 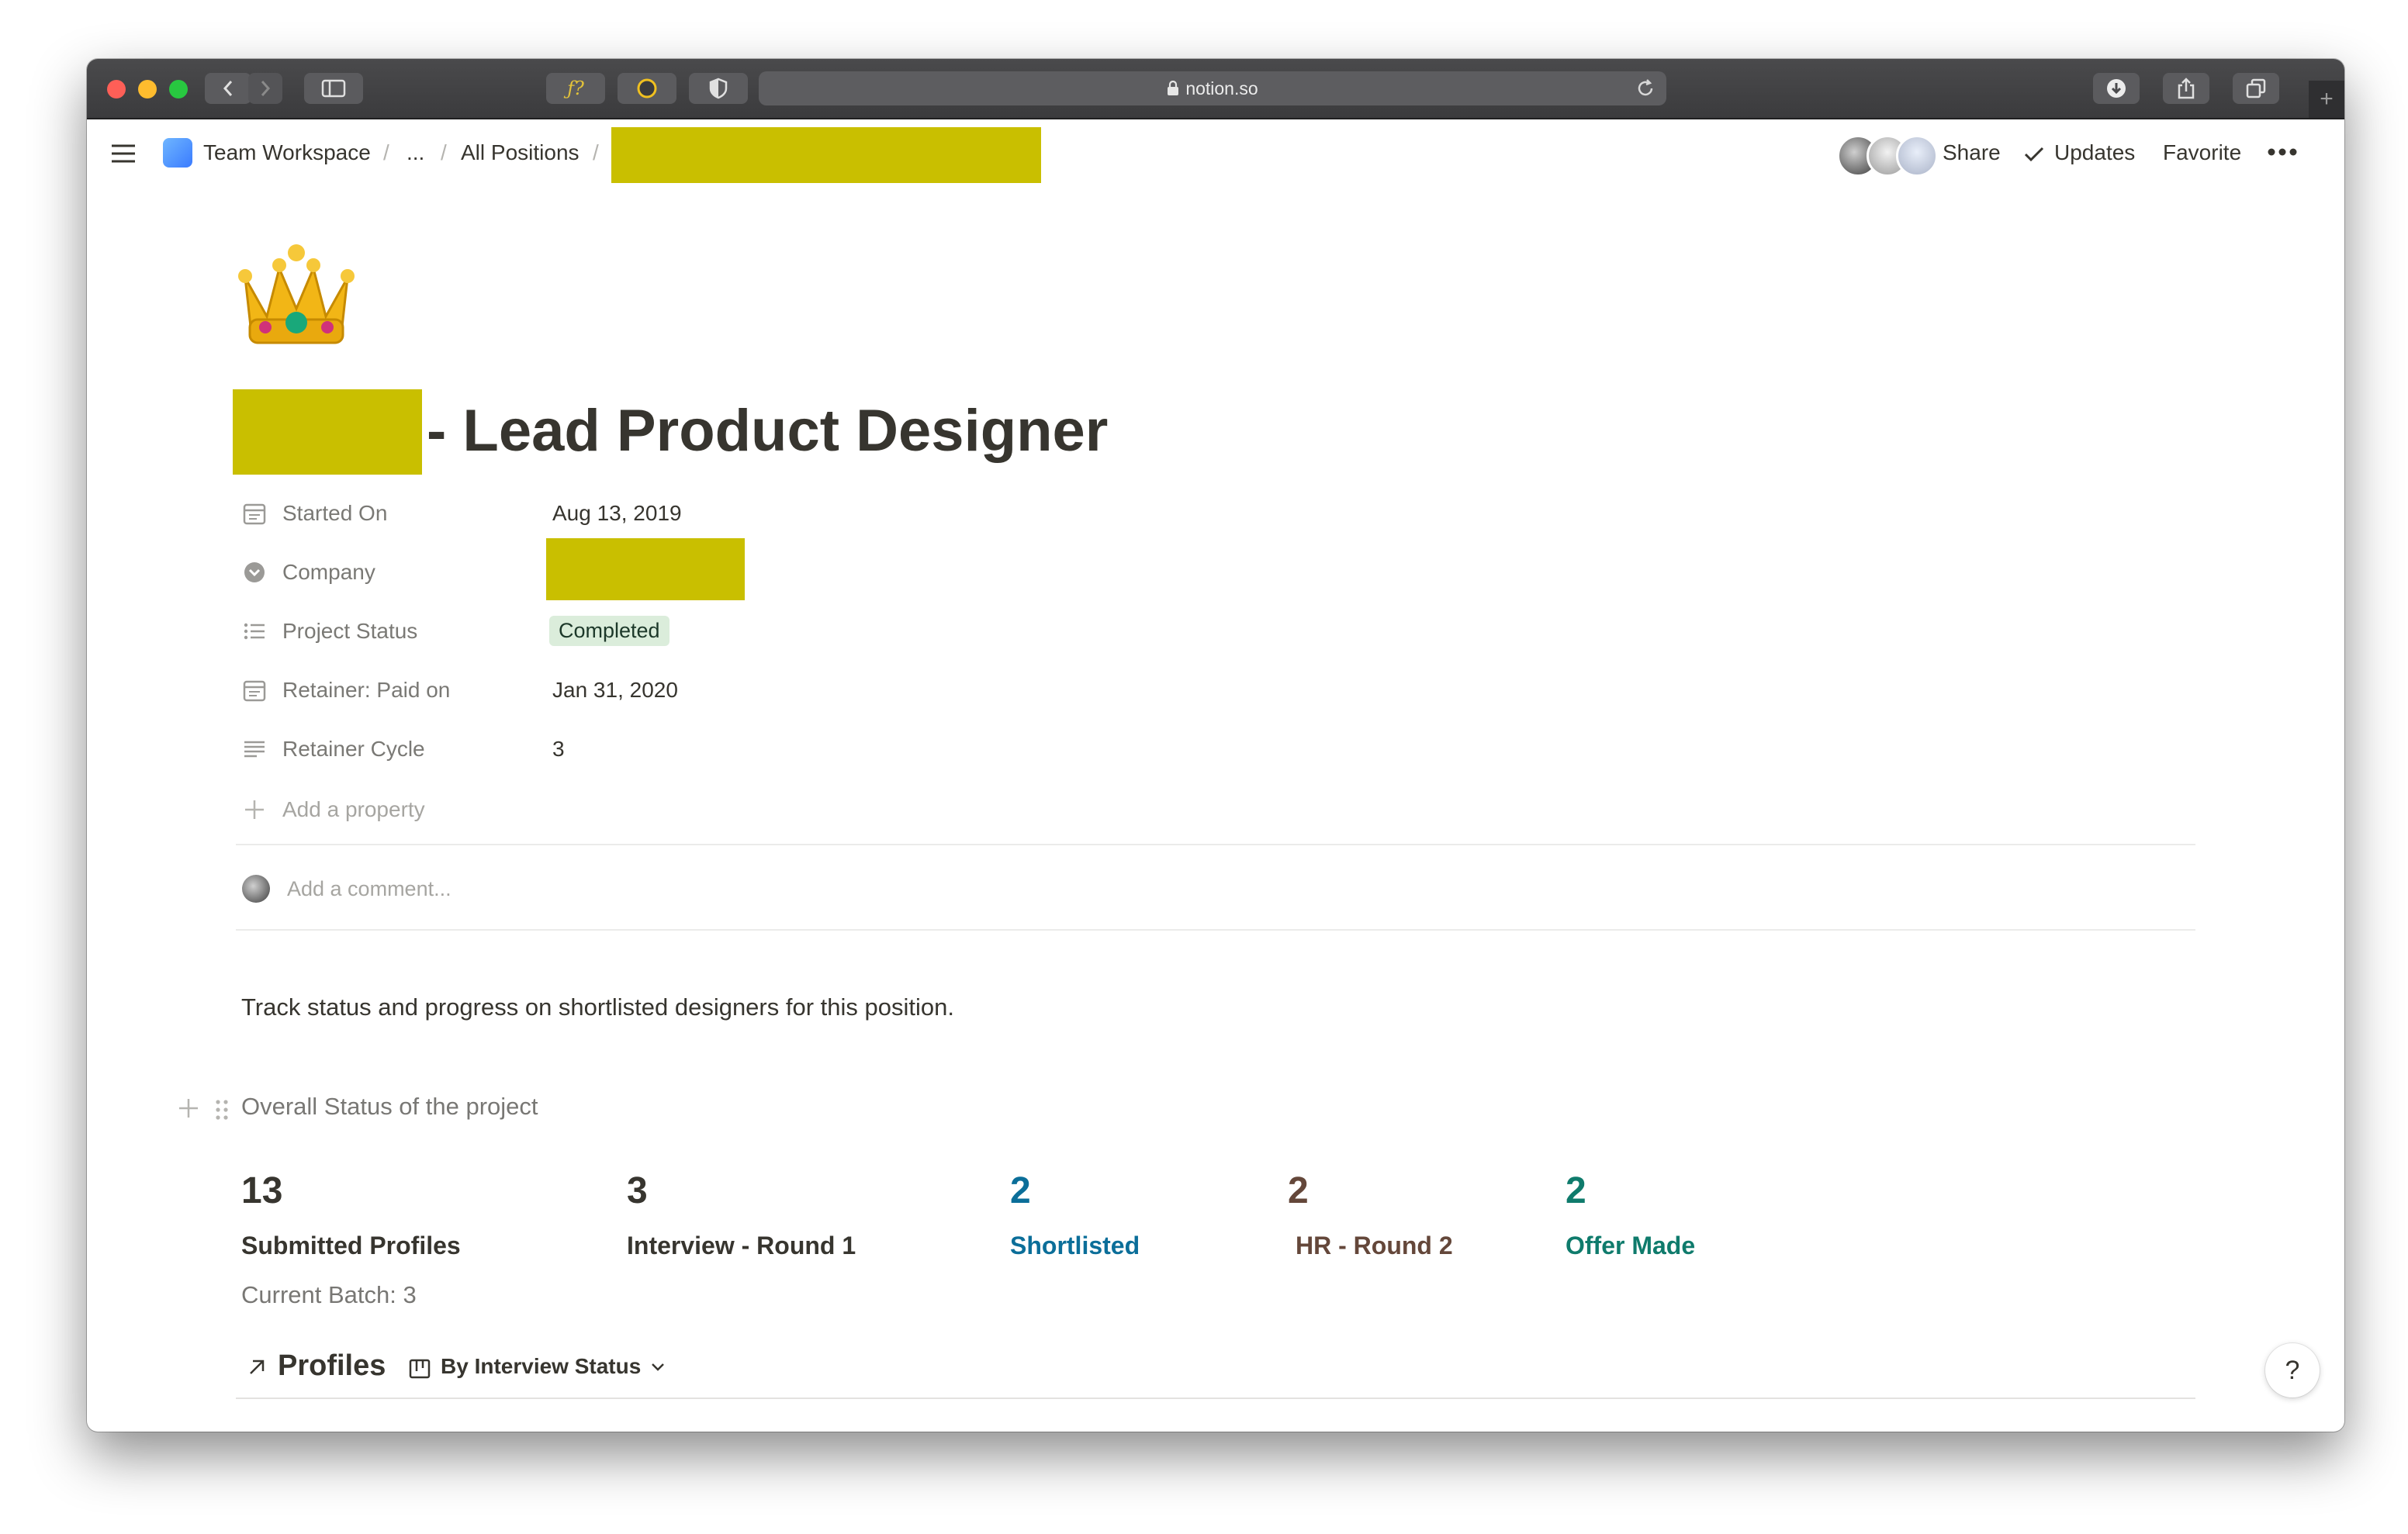 What do you see at coordinates (254, 809) in the screenshot?
I see `plus-icon` at bounding box center [254, 809].